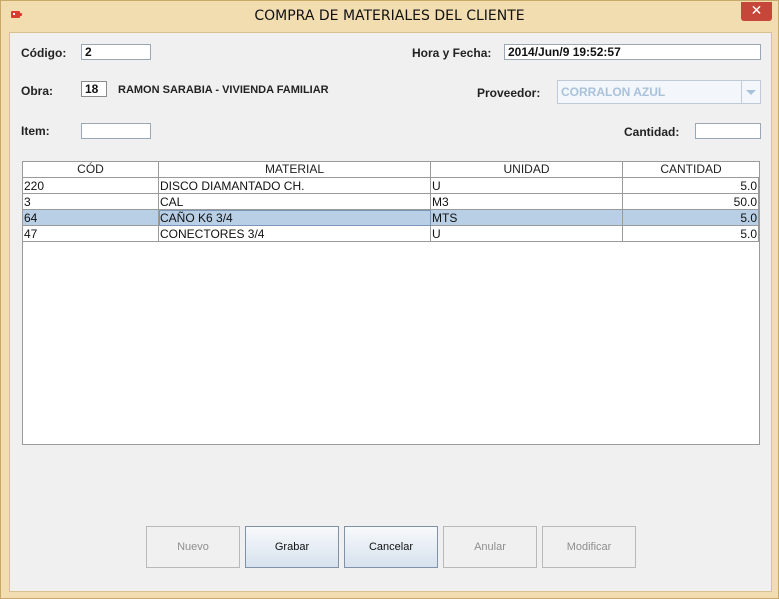  Describe the element at coordinates (527, 202) in the screenshot. I see `cell-unidad: M3` at that location.